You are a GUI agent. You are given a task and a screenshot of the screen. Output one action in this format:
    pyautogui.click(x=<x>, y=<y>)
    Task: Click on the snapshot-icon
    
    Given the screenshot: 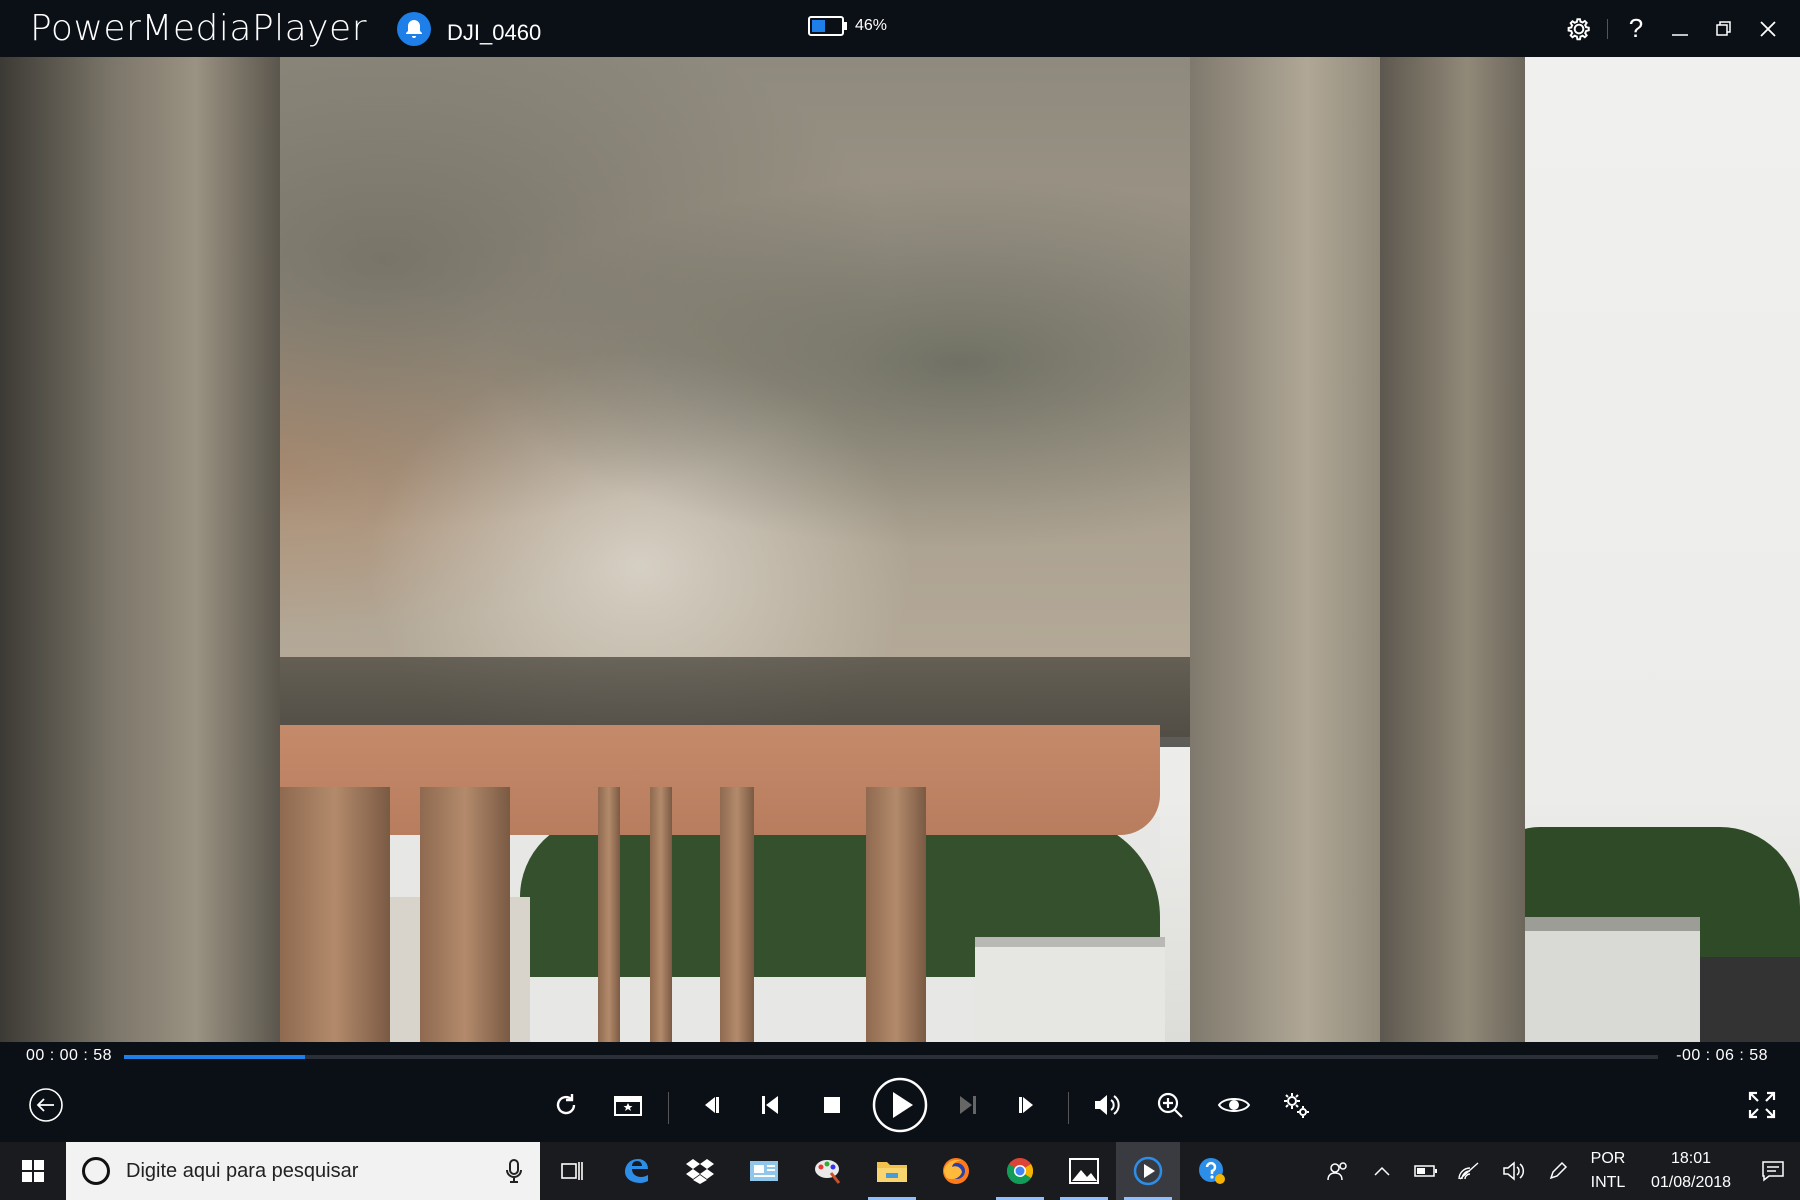 What is the action you would take?
    pyautogui.click(x=628, y=1105)
    